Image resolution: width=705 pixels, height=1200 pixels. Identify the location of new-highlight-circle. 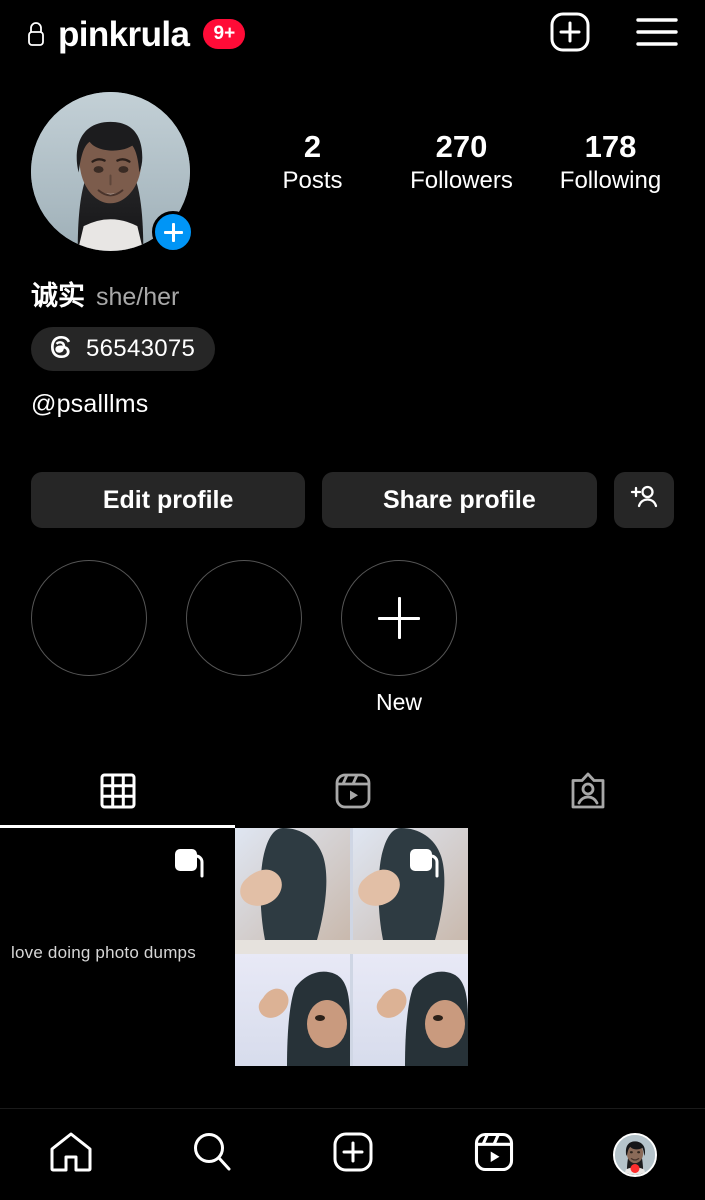
(399, 618).